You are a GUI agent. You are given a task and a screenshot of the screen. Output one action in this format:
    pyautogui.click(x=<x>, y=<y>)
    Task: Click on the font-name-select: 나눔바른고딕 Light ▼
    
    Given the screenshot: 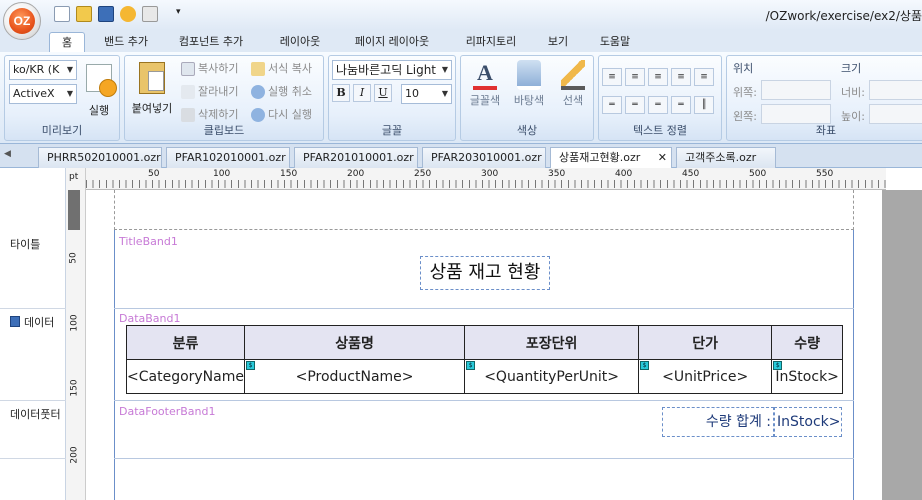 What is the action you would take?
    pyautogui.click(x=392, y=70)
    